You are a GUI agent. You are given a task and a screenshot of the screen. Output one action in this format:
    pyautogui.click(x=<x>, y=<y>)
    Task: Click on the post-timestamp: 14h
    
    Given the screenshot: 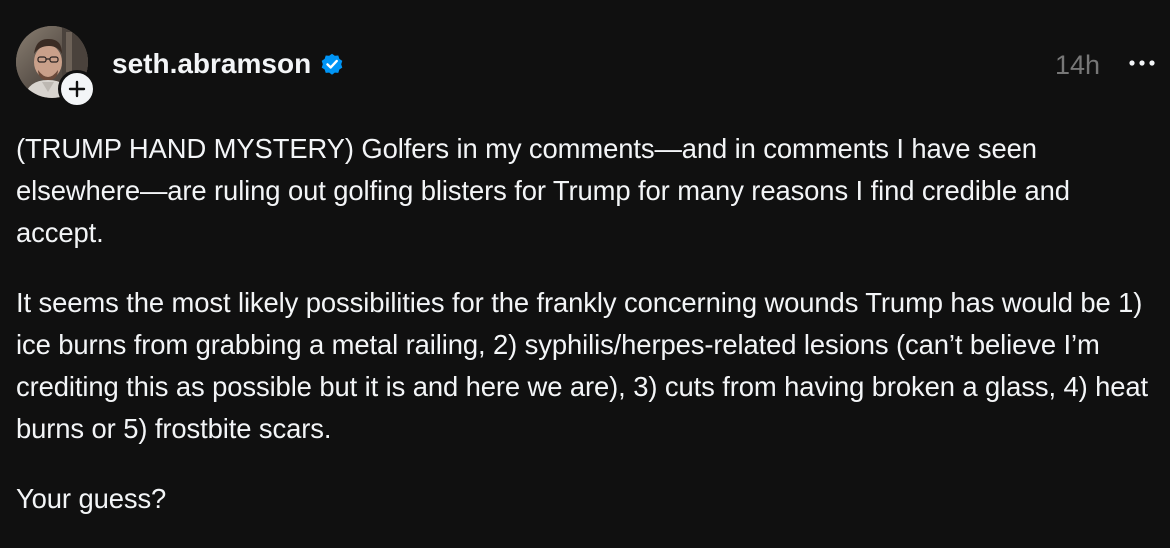 What is the action you would take?
    pyautogui.click(x=1077, y=65)
    